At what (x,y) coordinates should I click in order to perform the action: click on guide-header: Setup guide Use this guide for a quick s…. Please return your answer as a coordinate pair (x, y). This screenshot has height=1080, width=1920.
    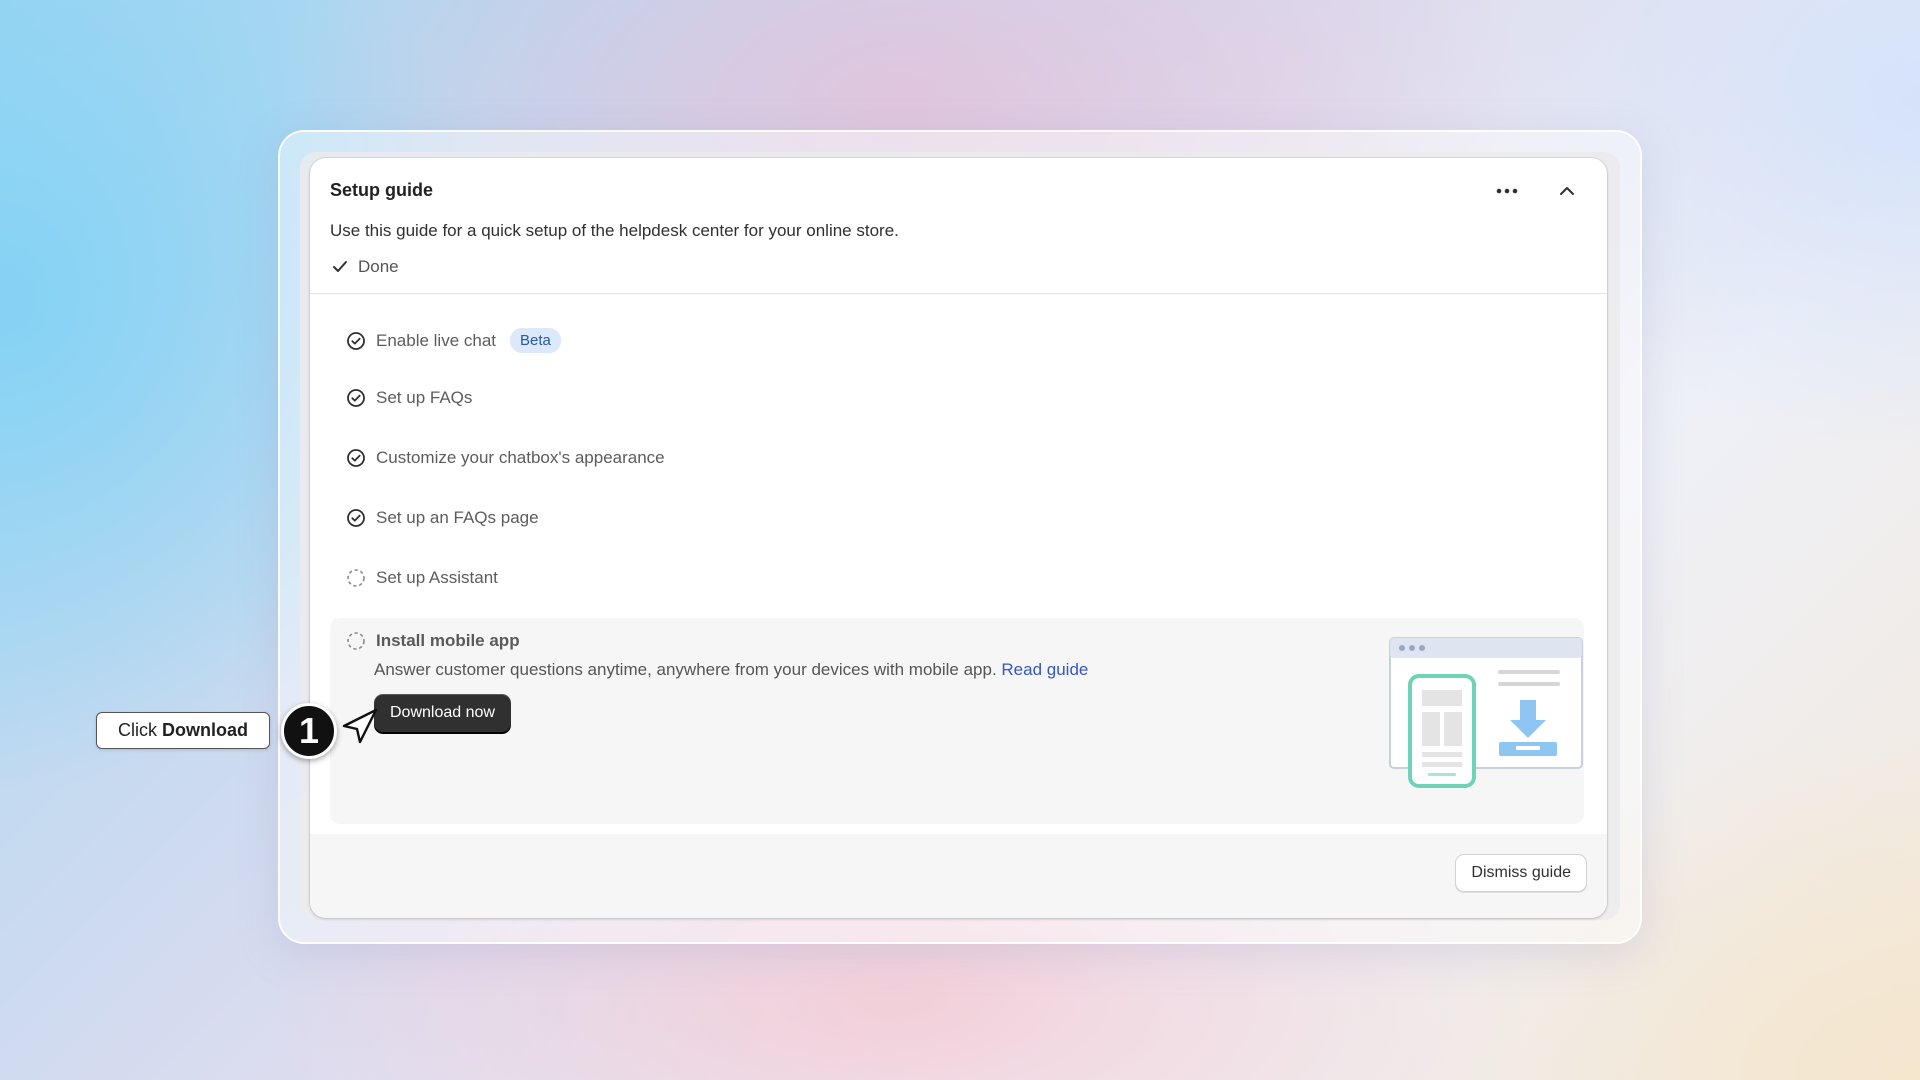
    Looking at the image, I should click on (958, 226).